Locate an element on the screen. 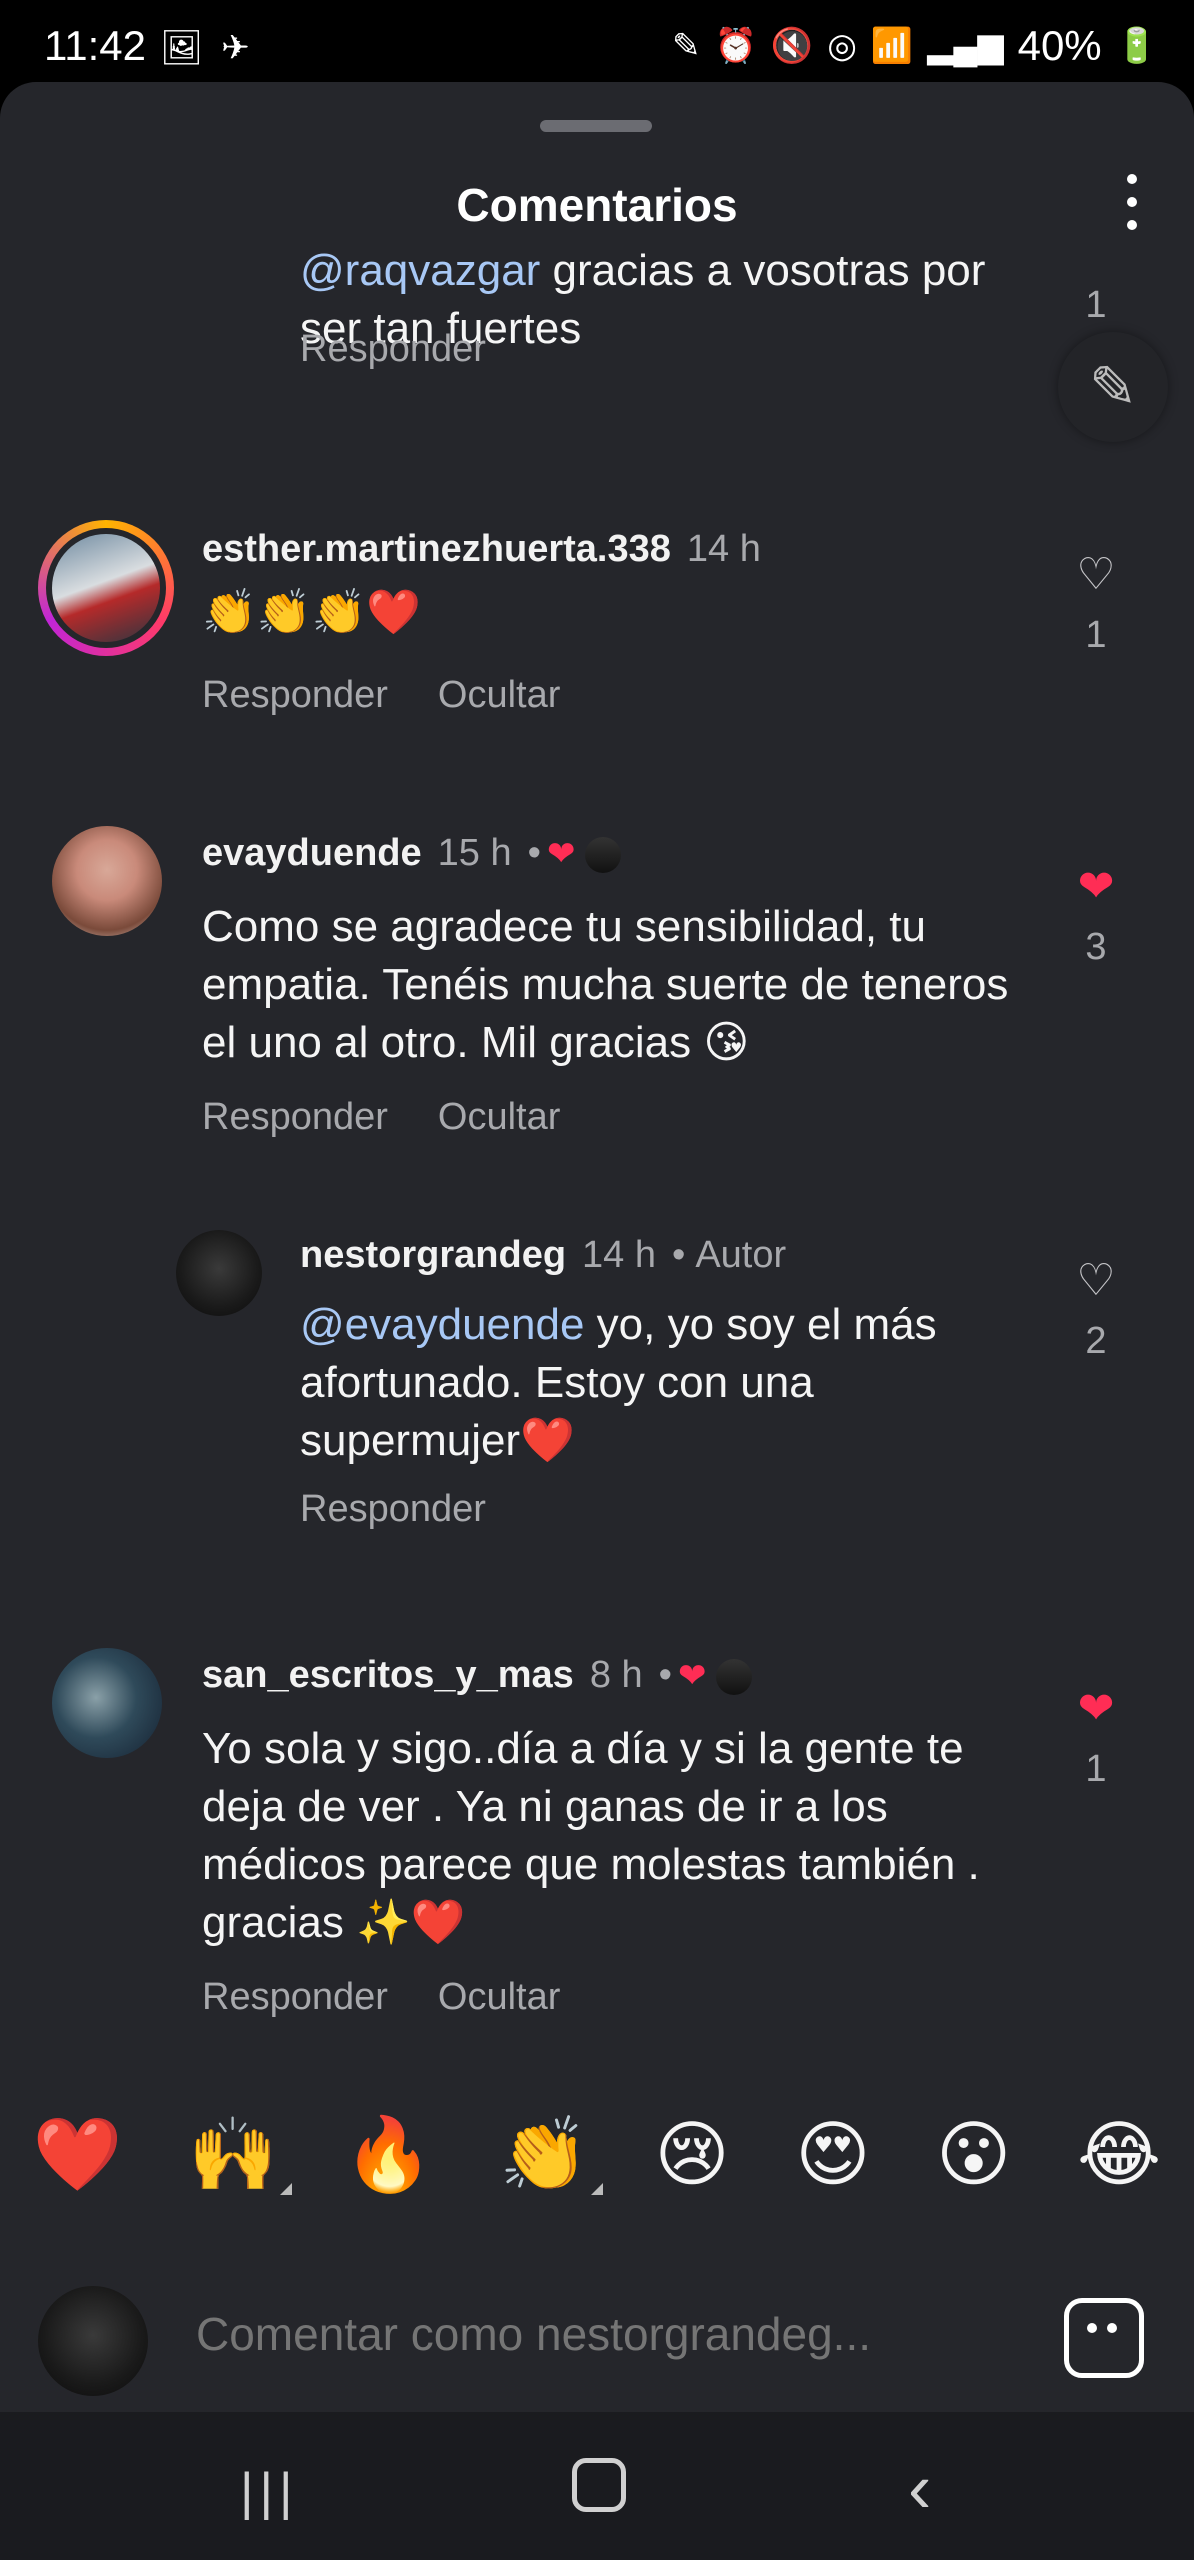  hotspot-icon: ◎ is located at coordinates (842, 46).